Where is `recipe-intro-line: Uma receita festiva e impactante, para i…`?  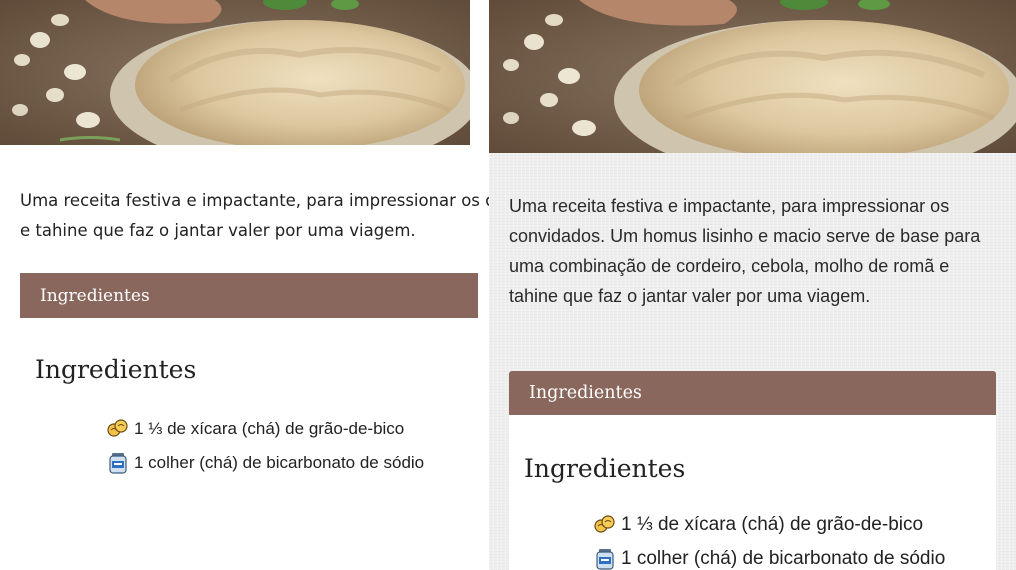
recipe-intro-line: Uma receita festiva e impactante, para i… is located at coordinates (254, 200).